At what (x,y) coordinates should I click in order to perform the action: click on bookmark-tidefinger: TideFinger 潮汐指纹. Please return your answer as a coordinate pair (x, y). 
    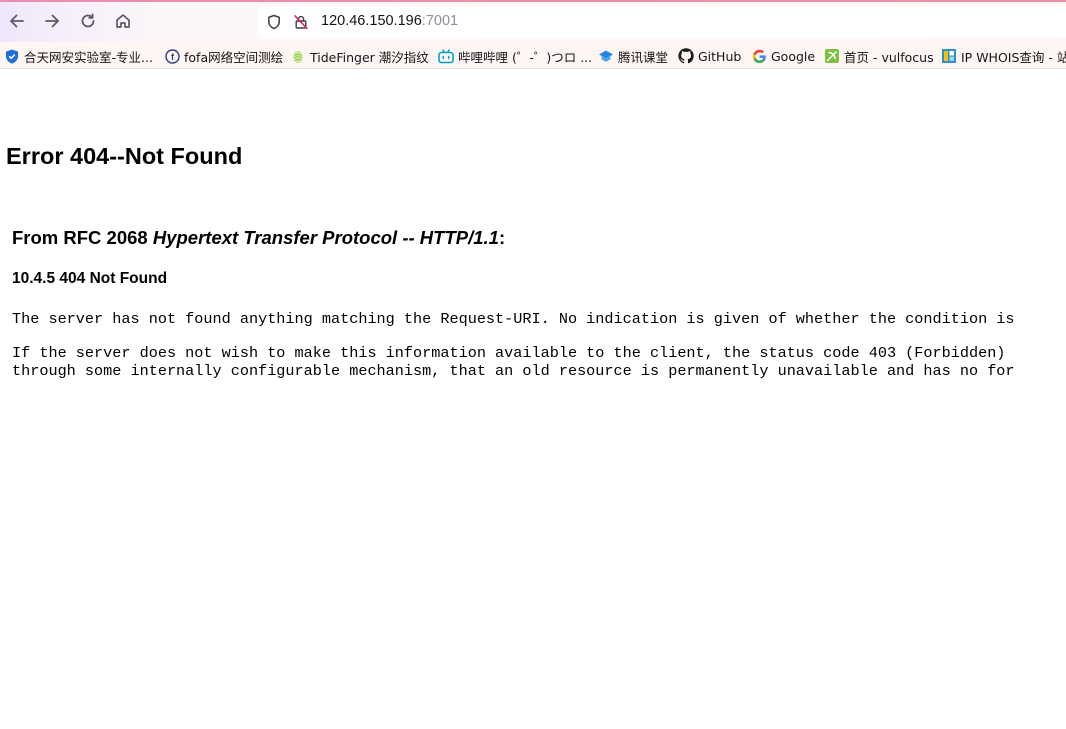
    Looking at the image, I should click on (359, 56).